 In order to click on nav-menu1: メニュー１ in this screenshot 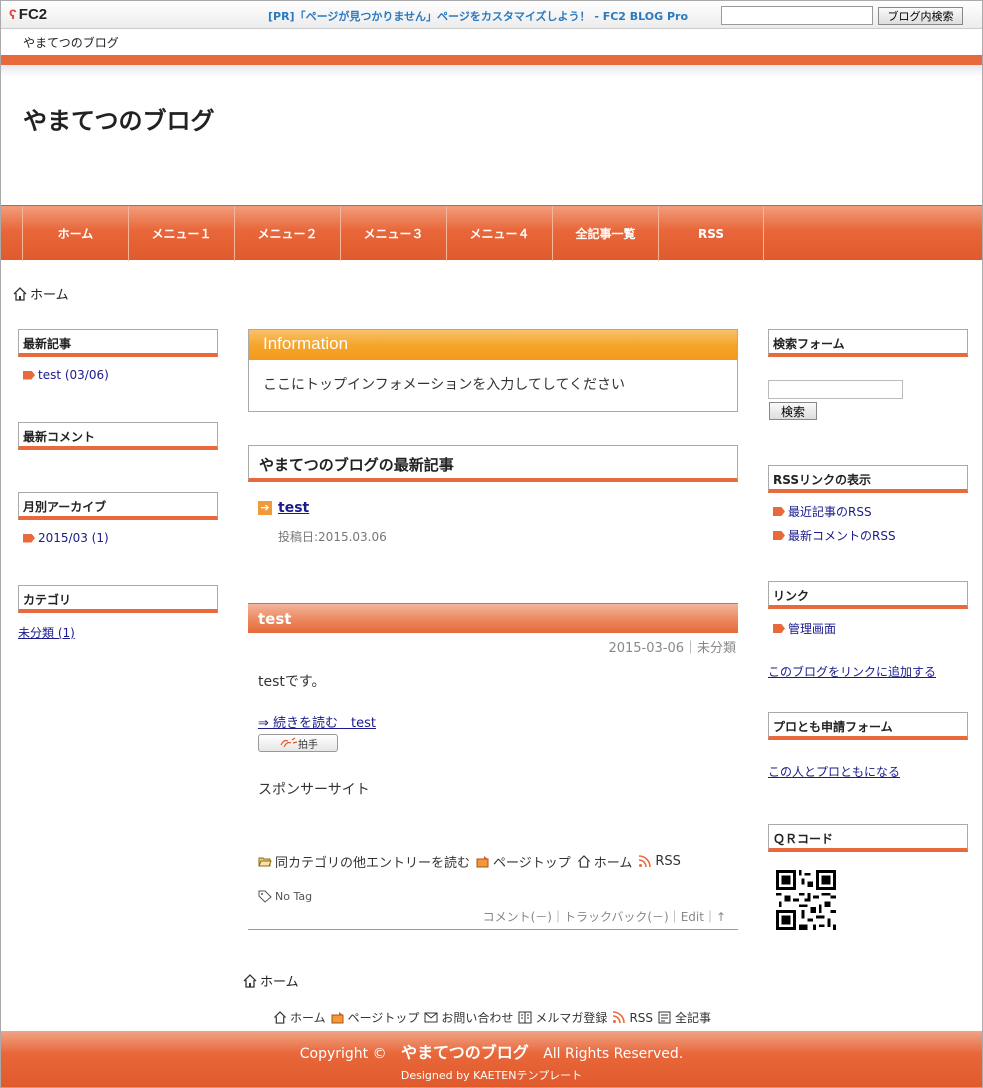, I will do `click(181, 233)`.